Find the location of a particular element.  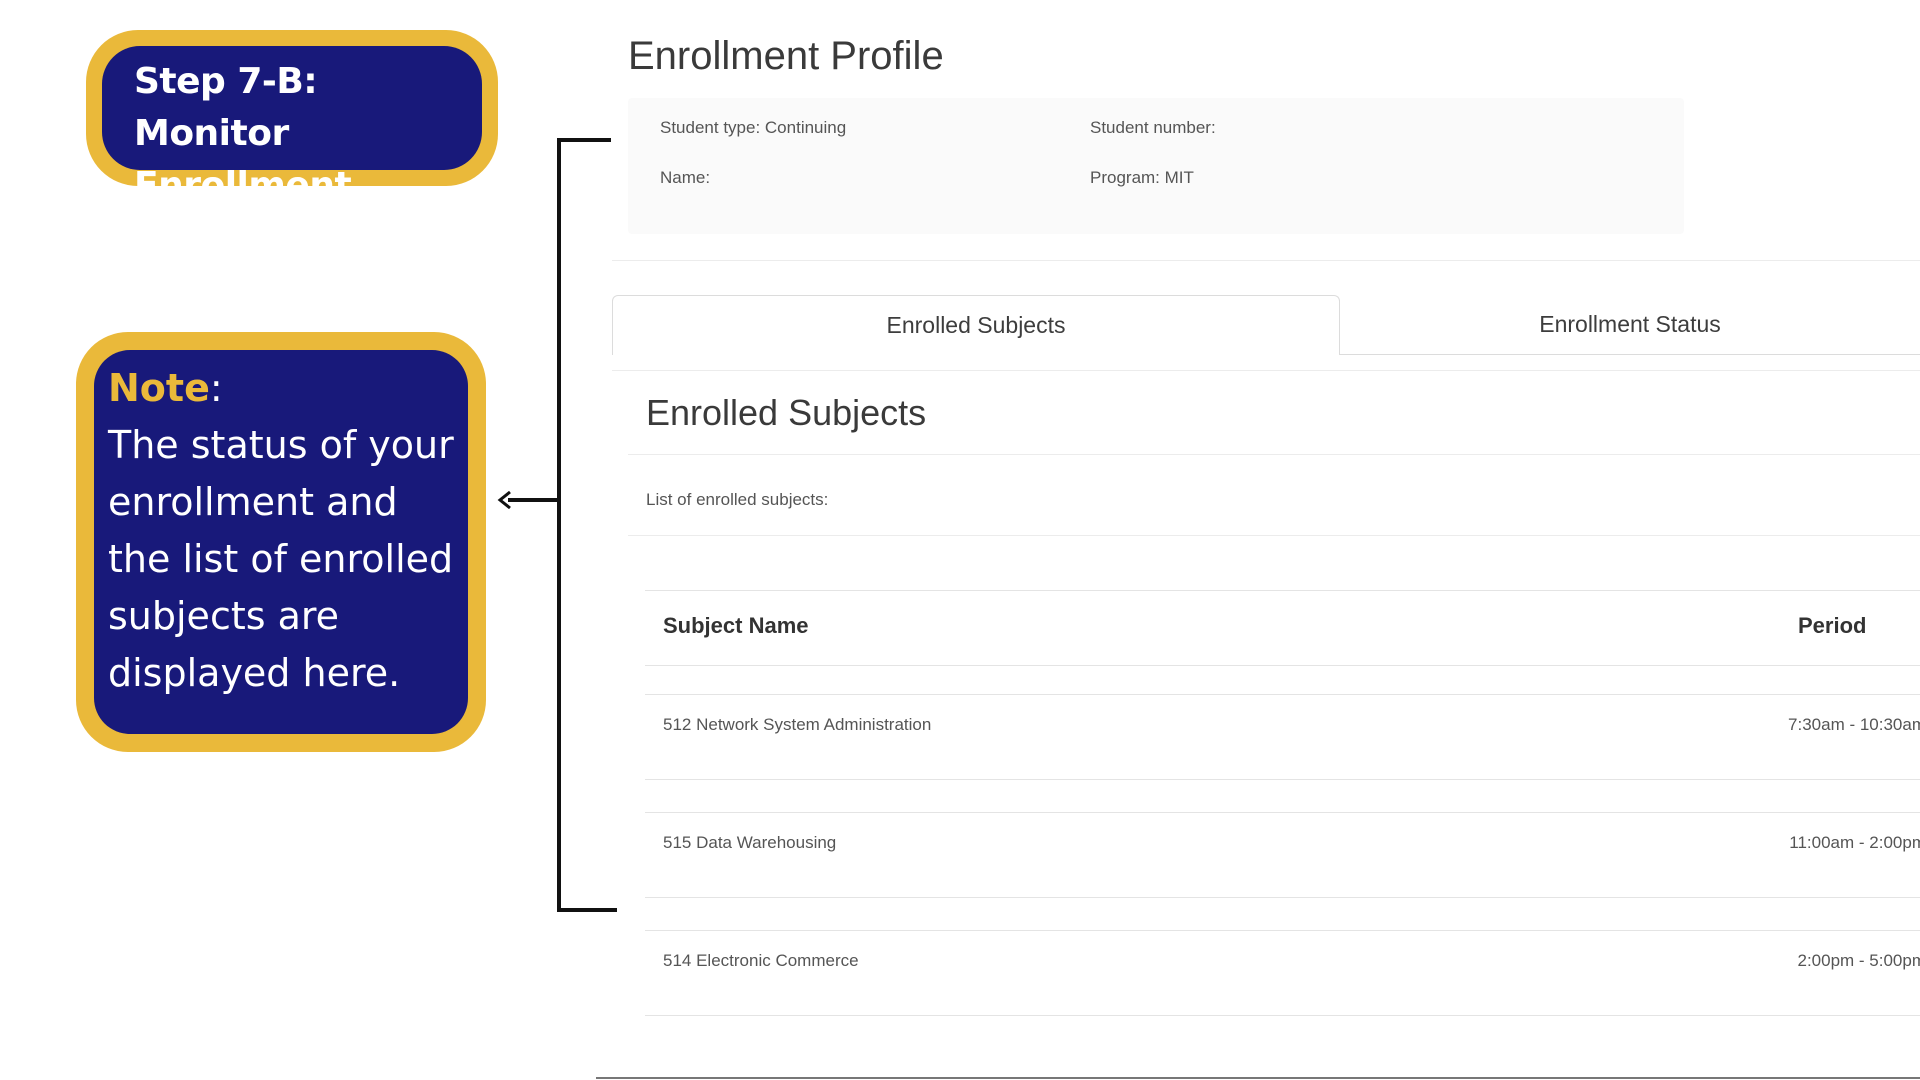

page-title: Enrollment Profile is located at coordinates (786, 56).